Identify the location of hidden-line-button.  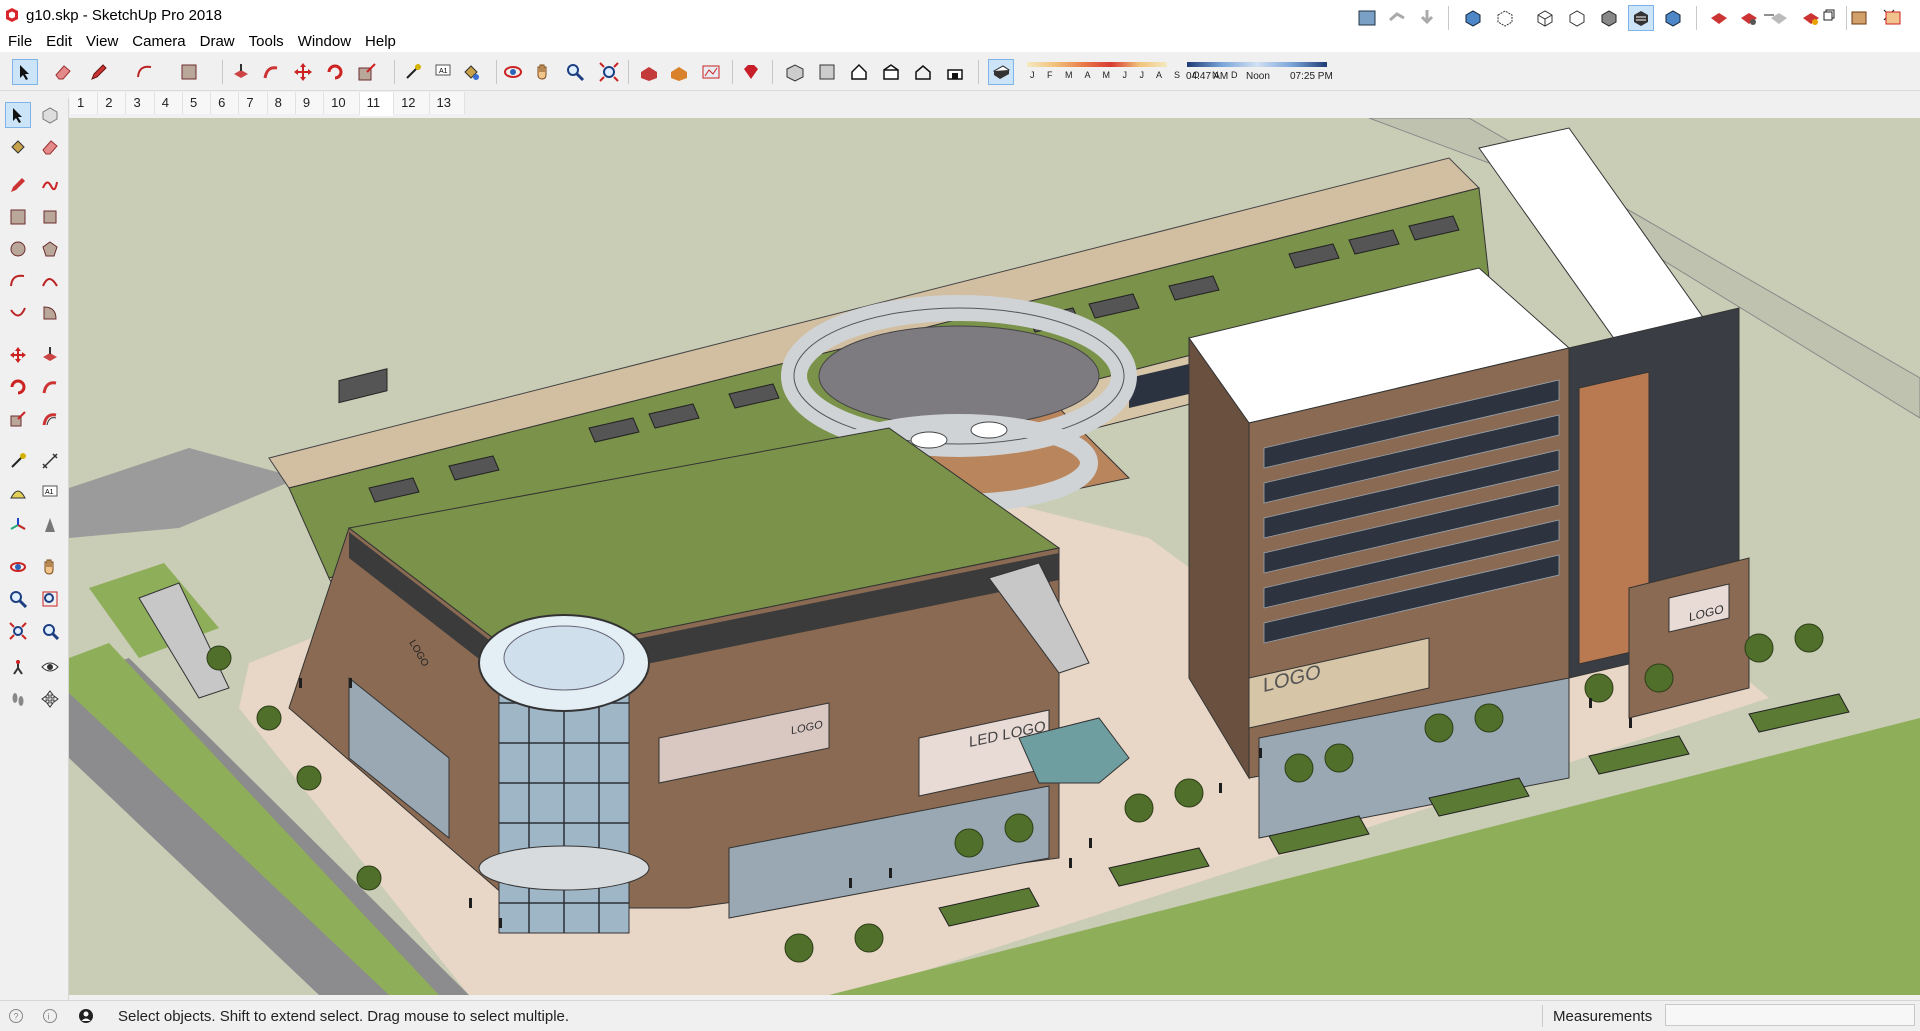
(1577, 18).